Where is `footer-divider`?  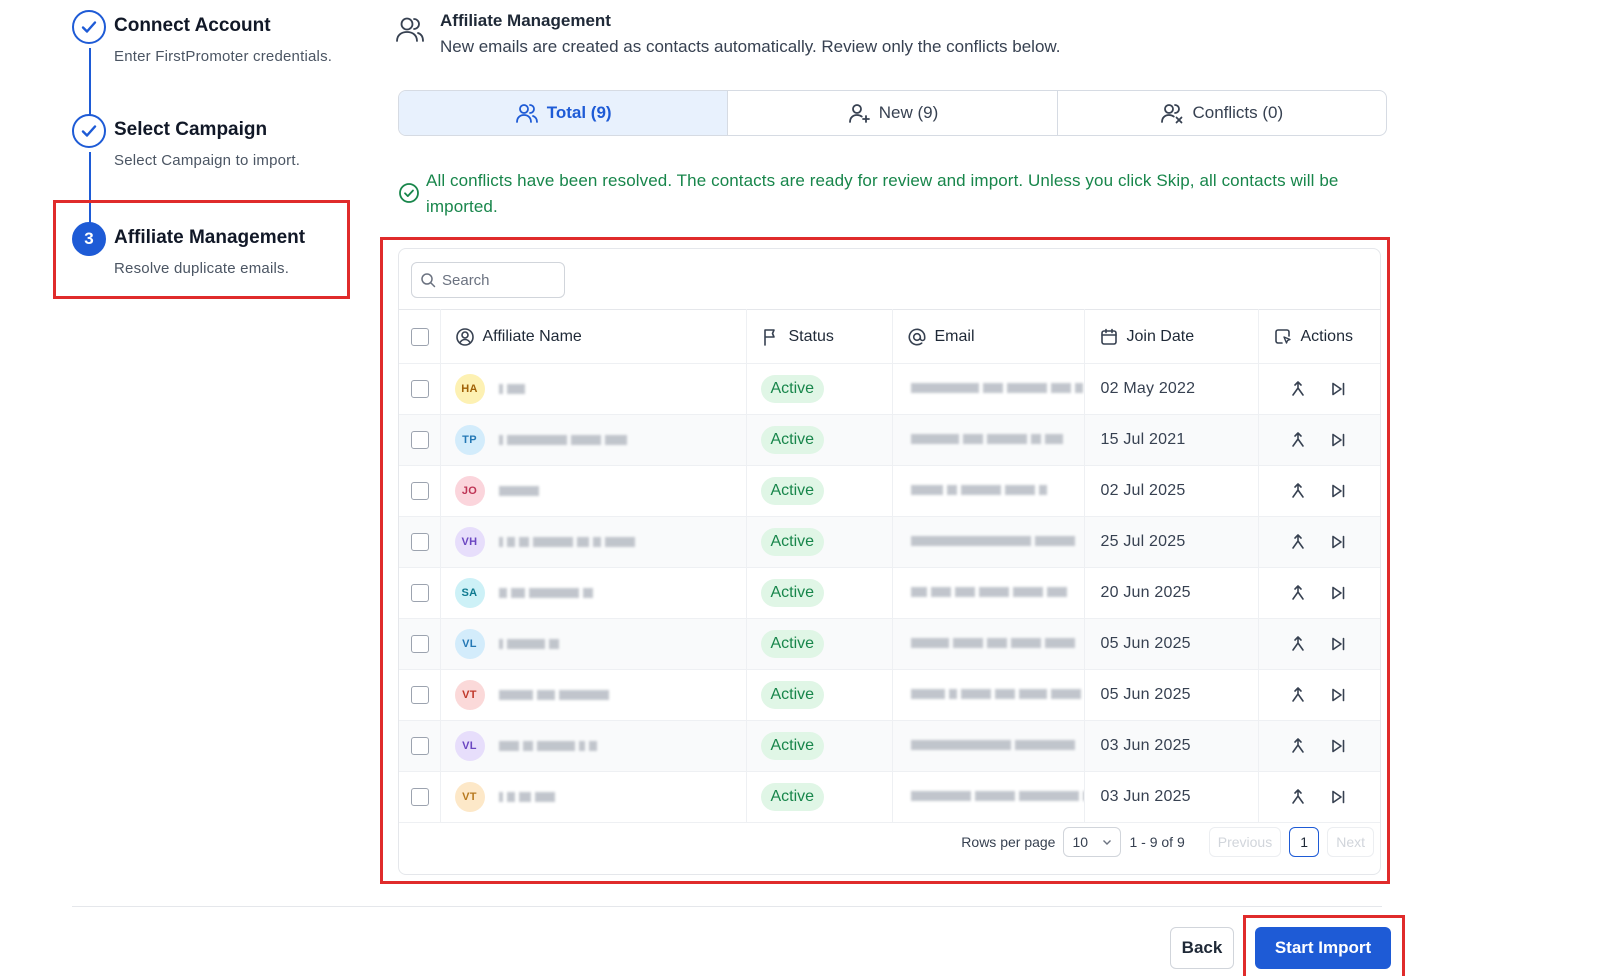
footer-divider is located at coordinates (727, 906).